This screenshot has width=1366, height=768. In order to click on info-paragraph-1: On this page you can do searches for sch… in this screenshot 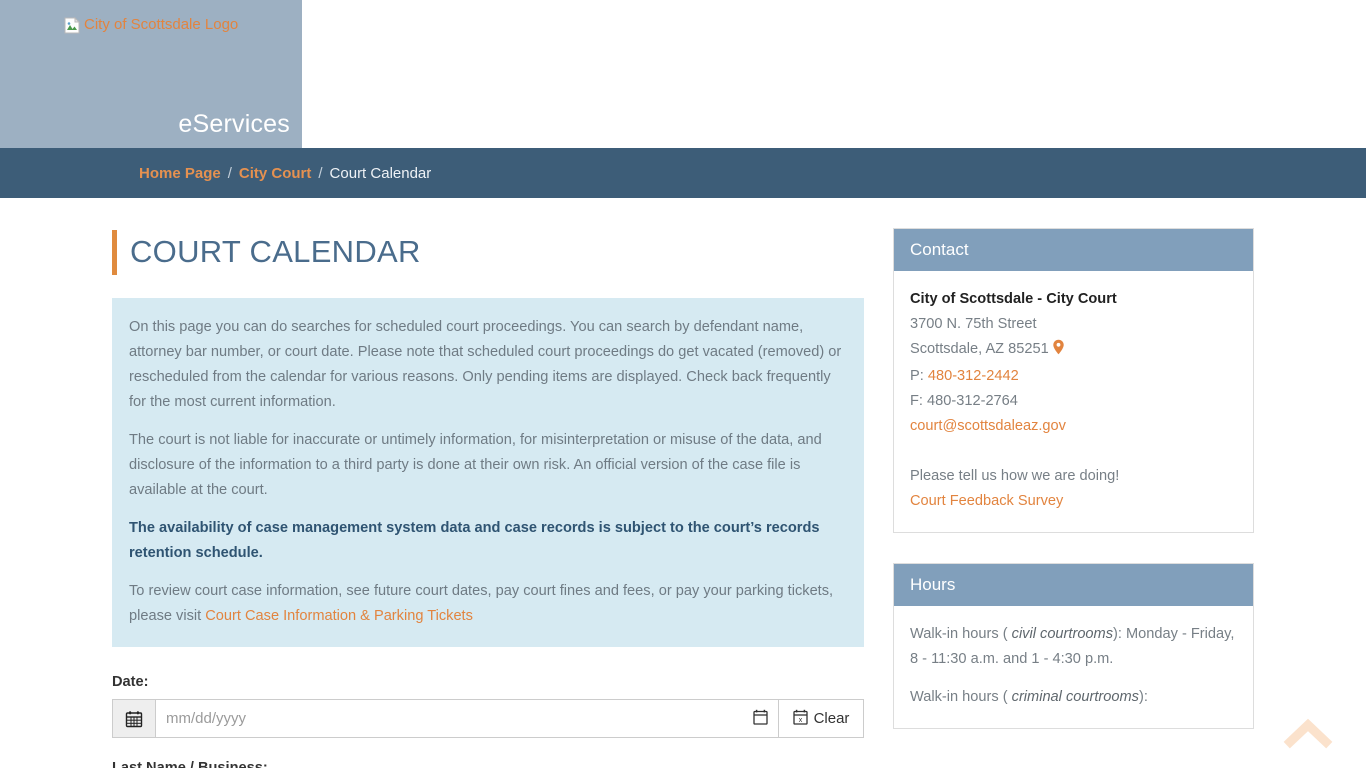, I will do `click(485, 364)`.